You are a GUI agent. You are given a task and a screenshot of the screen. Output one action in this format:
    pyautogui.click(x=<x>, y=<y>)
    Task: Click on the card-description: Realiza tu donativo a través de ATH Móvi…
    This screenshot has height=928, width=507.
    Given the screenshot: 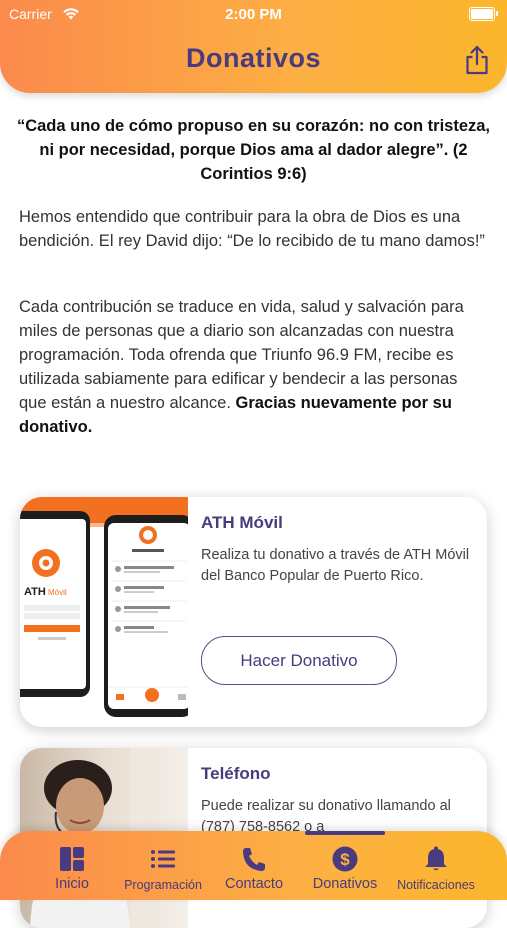 What is the action you would take?
    pyautogui.click(x=335, y=565)
    